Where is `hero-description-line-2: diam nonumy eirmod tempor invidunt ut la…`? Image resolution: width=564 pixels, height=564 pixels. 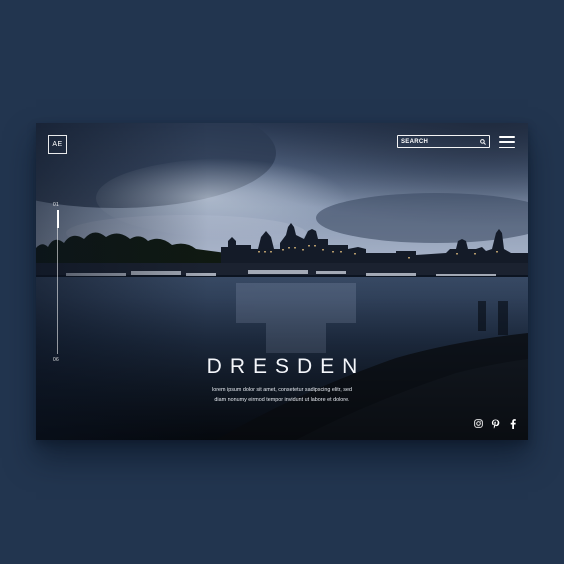
hero-description-line-2: diam nonumy eirmod tempor invidunt ut la… is located at coordinates (282, 400).